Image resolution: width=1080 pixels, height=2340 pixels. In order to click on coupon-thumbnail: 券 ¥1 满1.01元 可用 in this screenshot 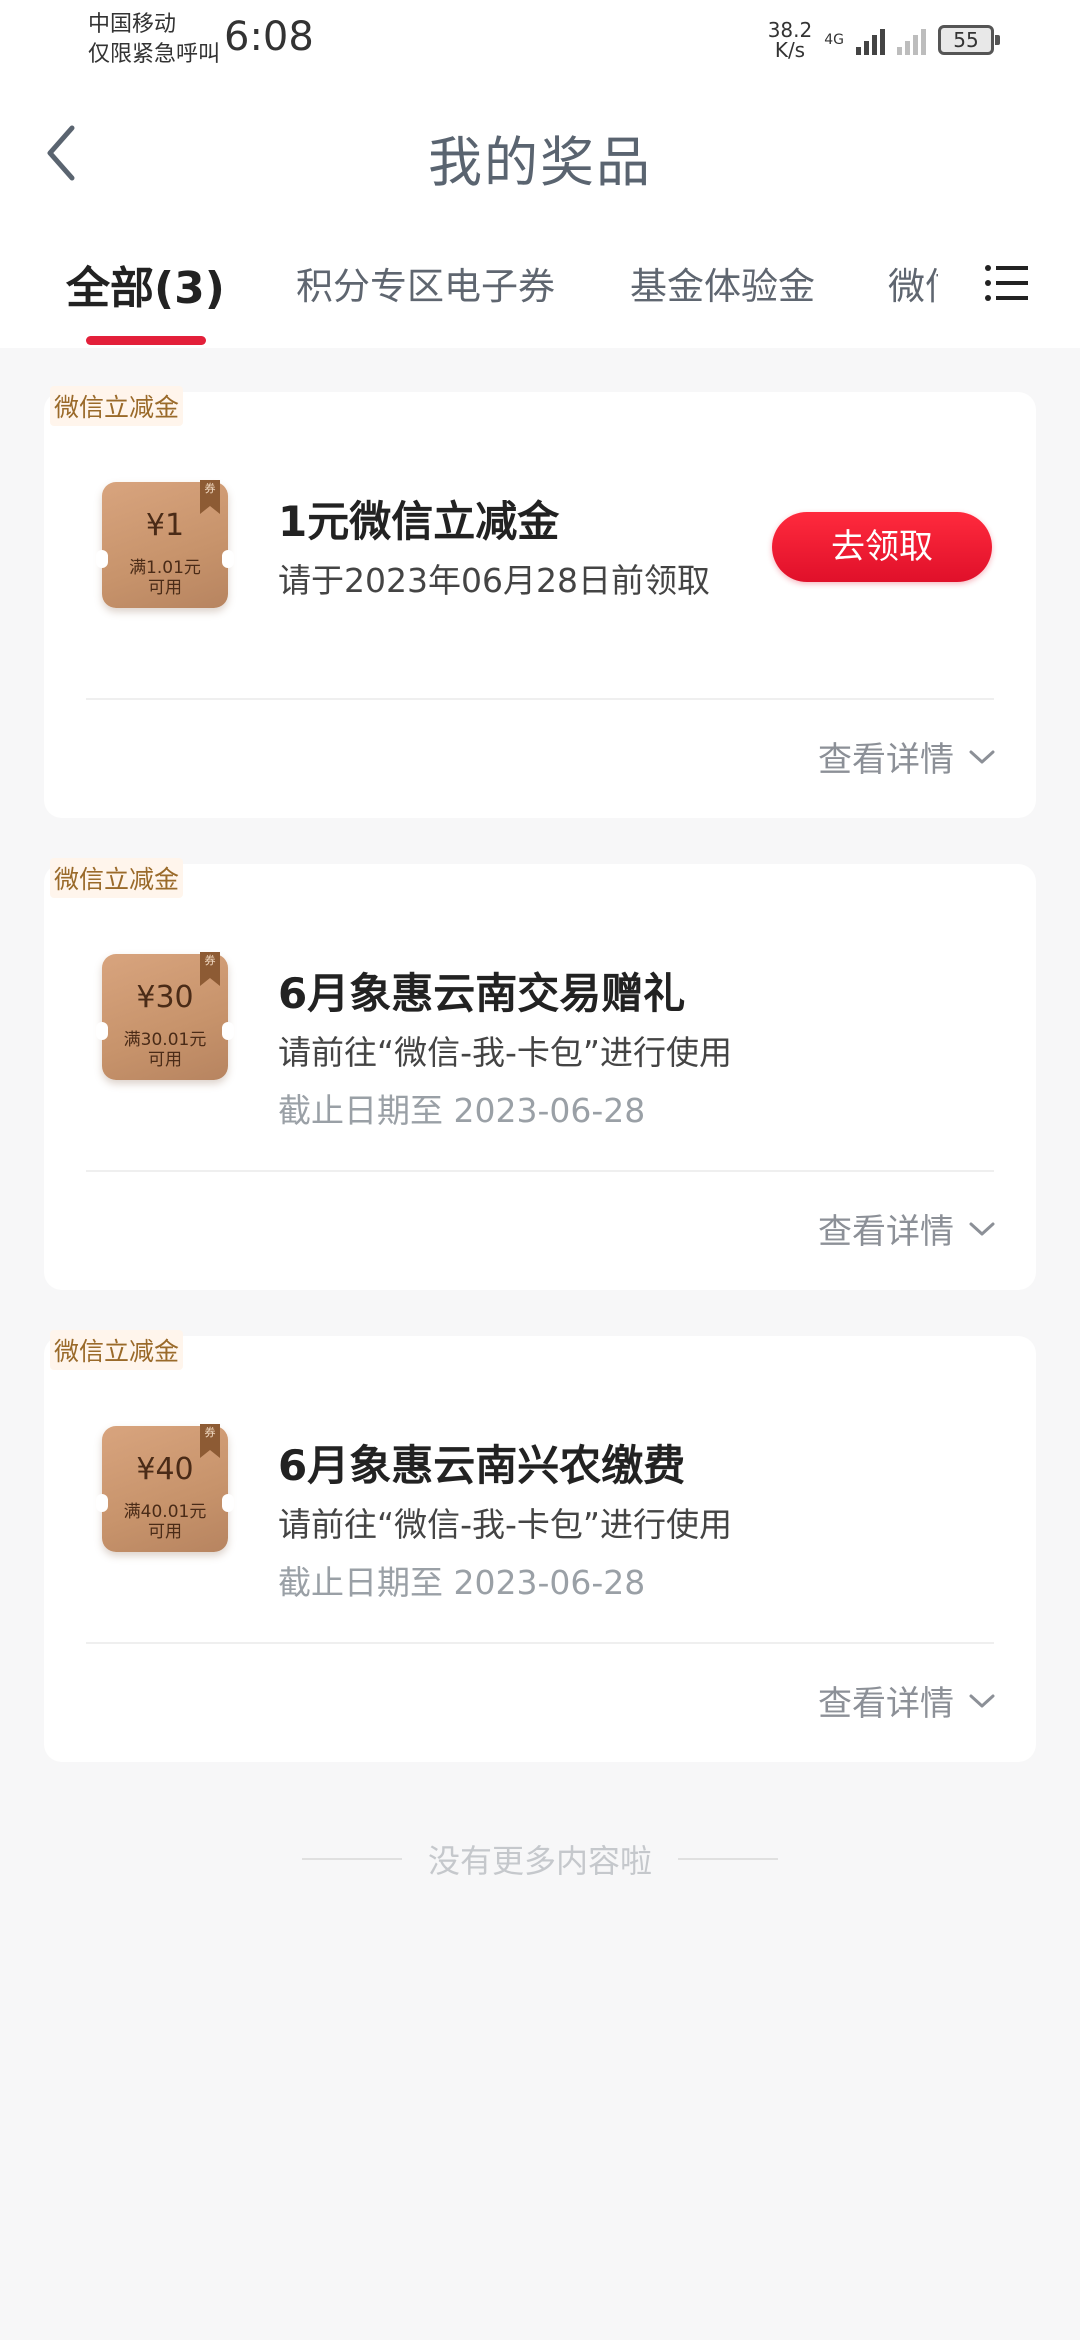, I will do `click(165, 544)`.